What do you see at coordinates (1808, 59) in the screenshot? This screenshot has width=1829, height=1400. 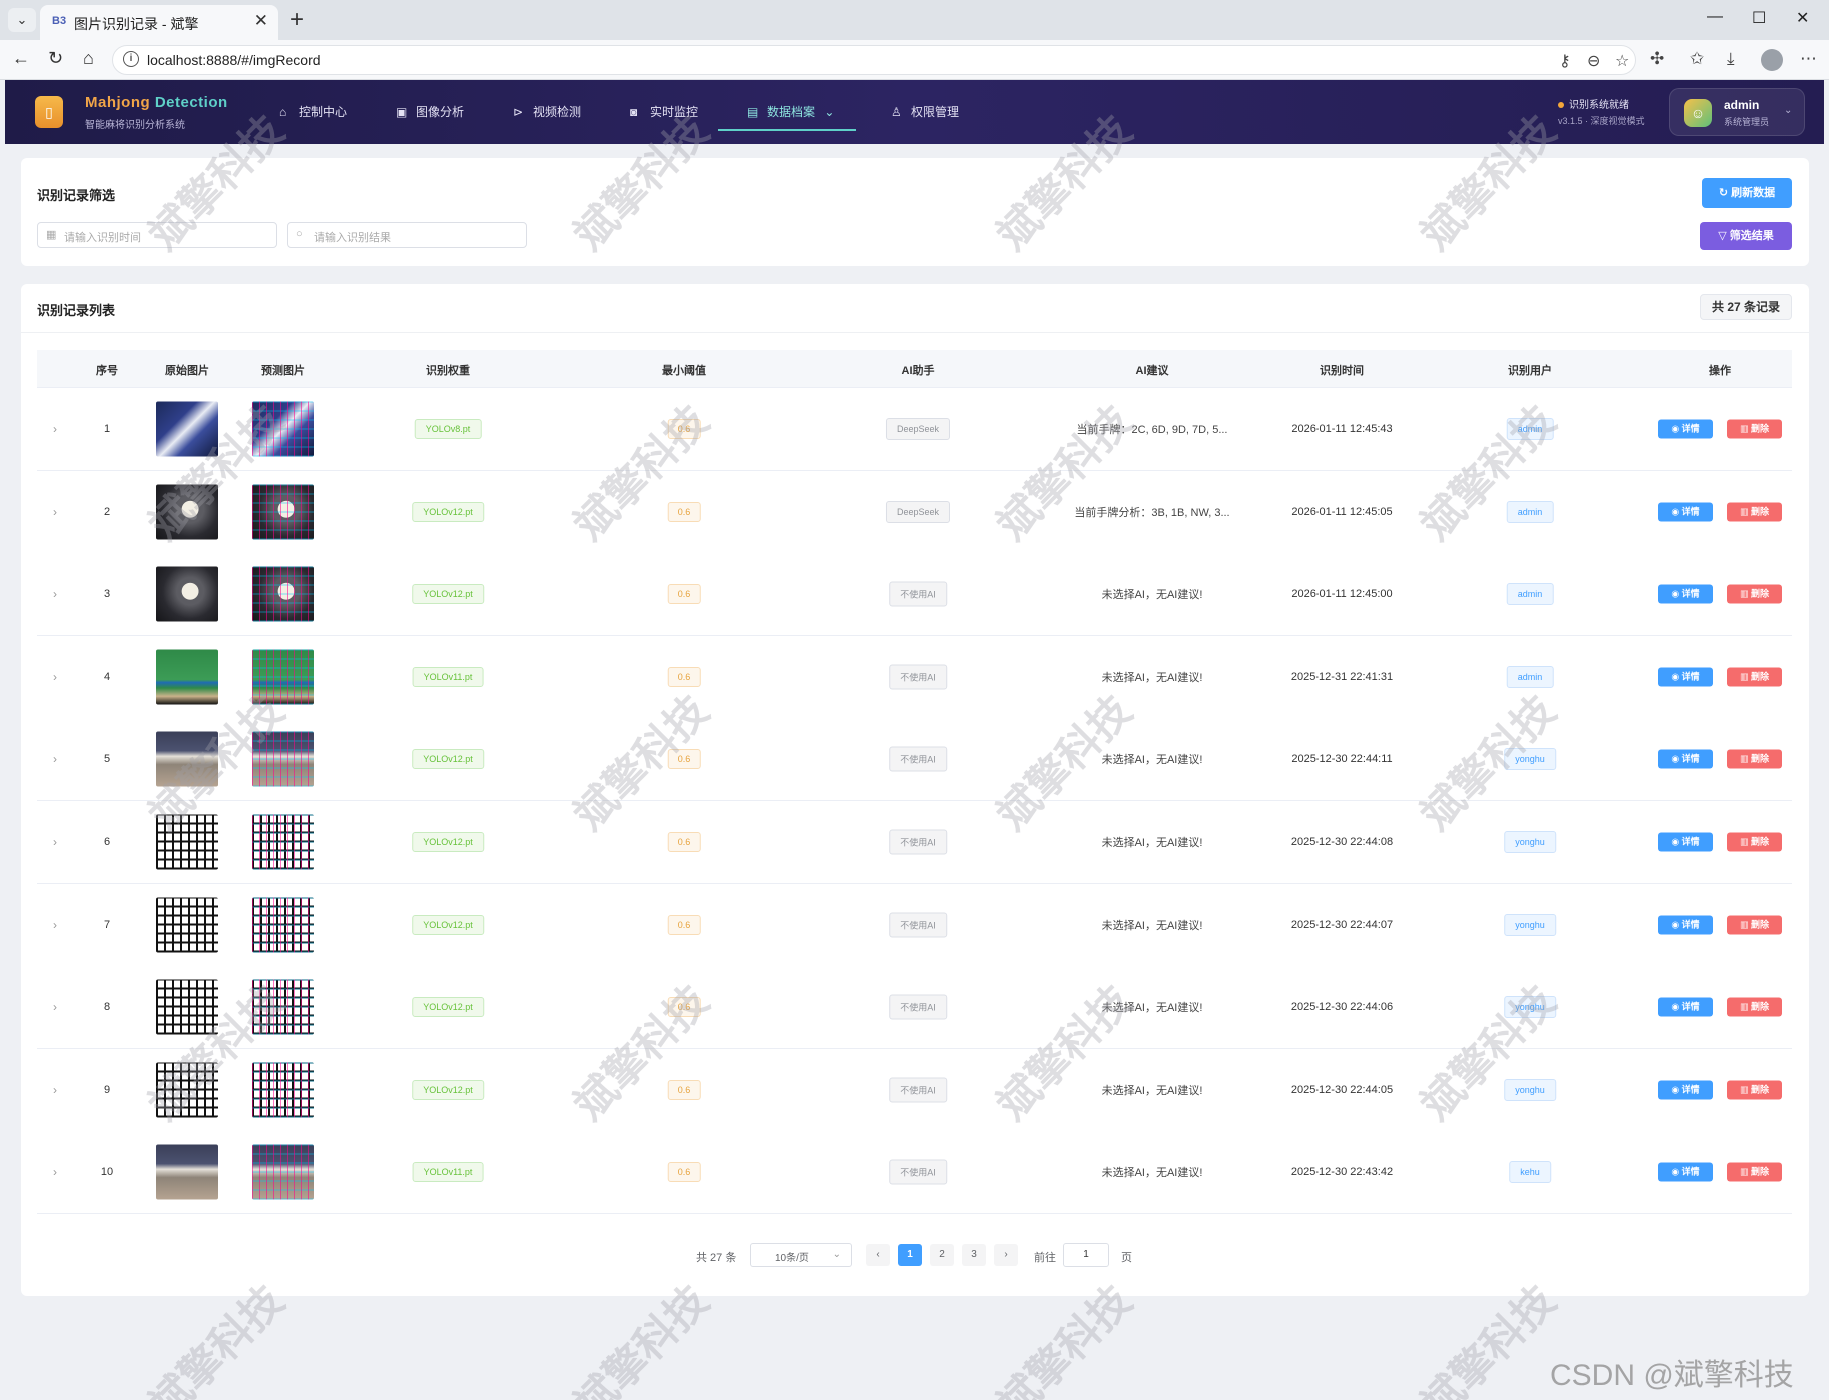 I see `more-menu-icon: ⋯` at bounding box center [1808, 59].